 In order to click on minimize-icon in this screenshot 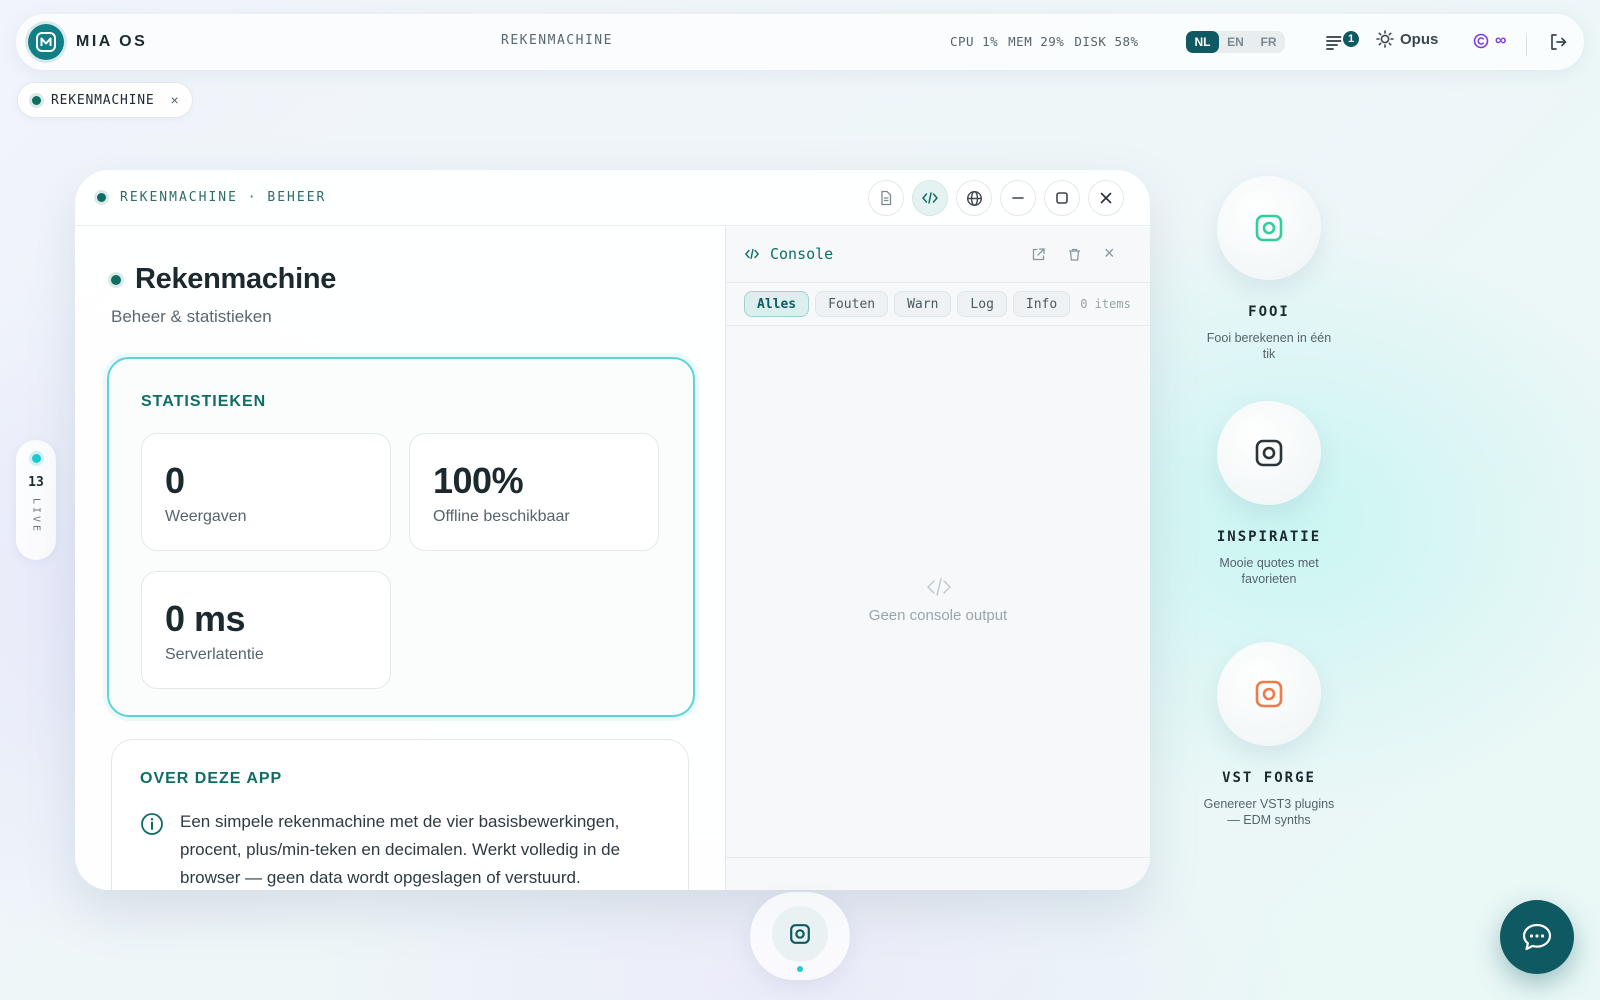, I will do `click(1018, 198)`.